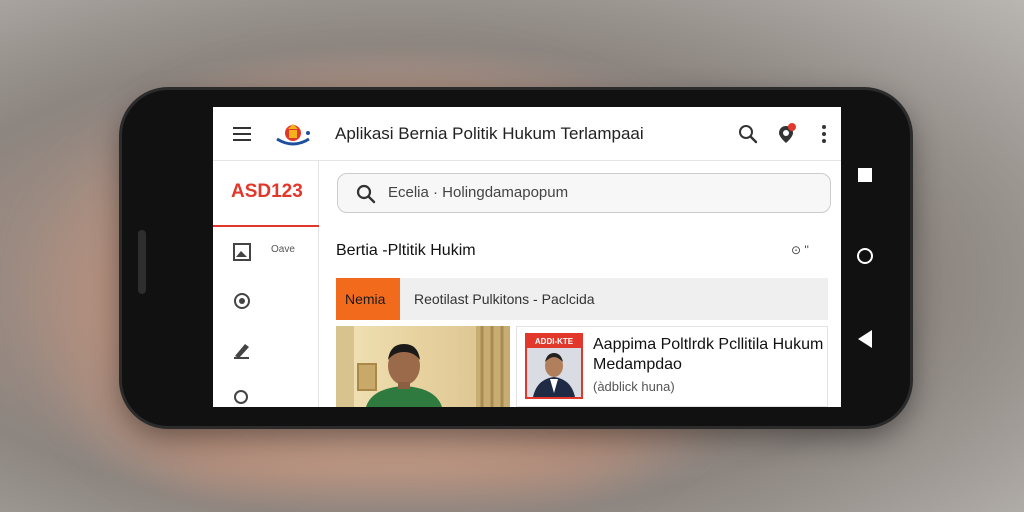 The image size is (1024, 512). I want to click on search-field-icon, so click(366, 194).